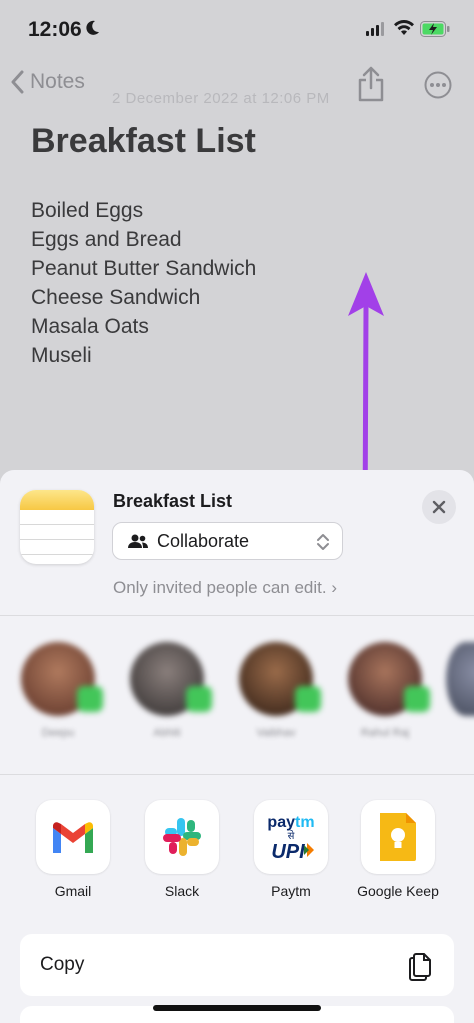  I want to click on google-keep-icon, so click(398, 837).